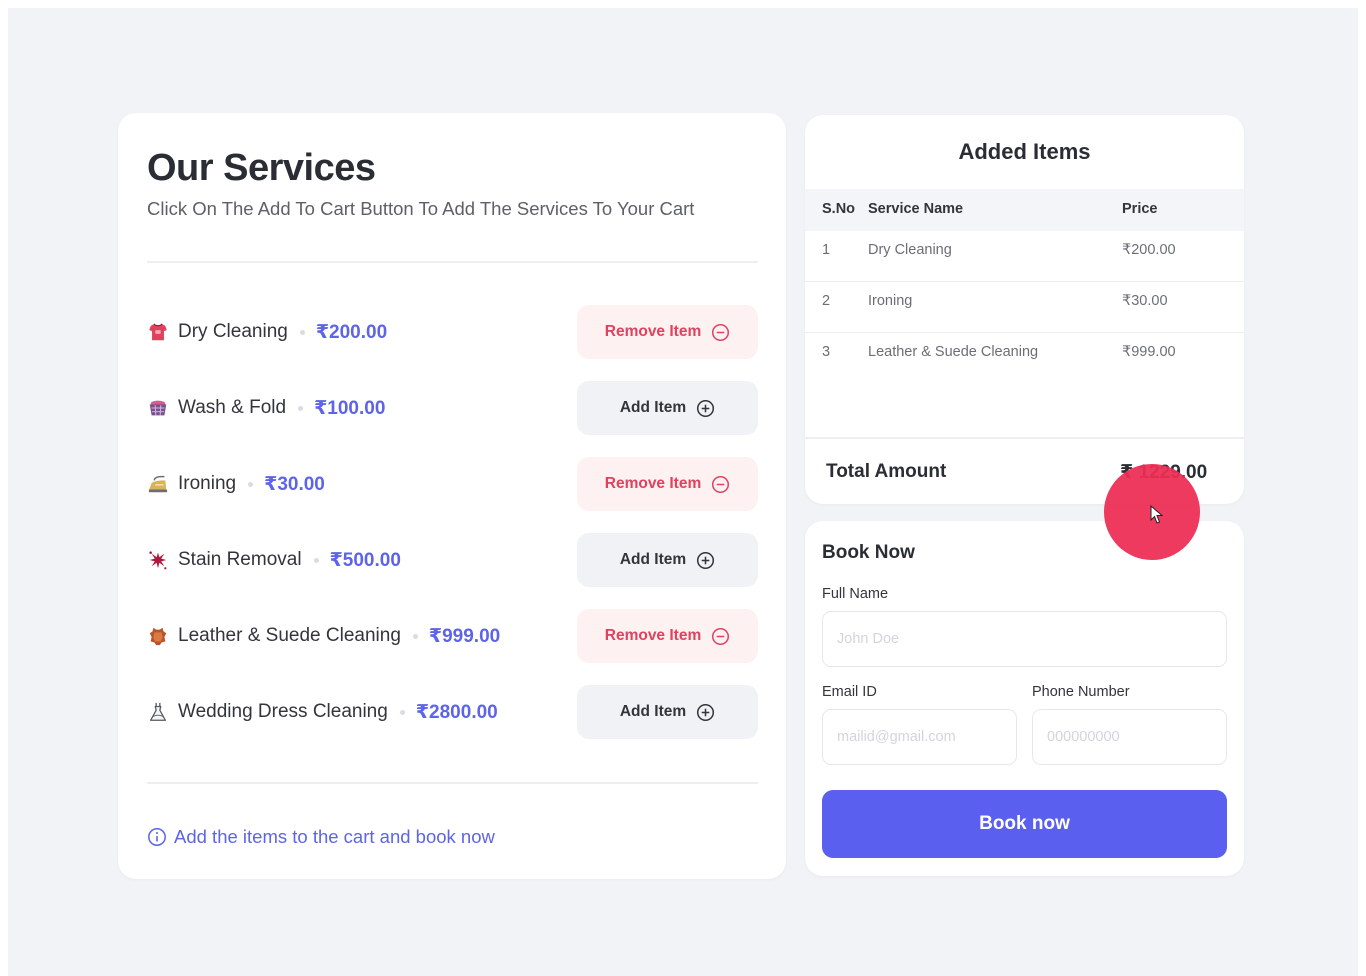  What do you see at coordinates (1081, 692) in the screenshot?
I see `phone-label: Phone Number` at bounding box center [1081, 692].